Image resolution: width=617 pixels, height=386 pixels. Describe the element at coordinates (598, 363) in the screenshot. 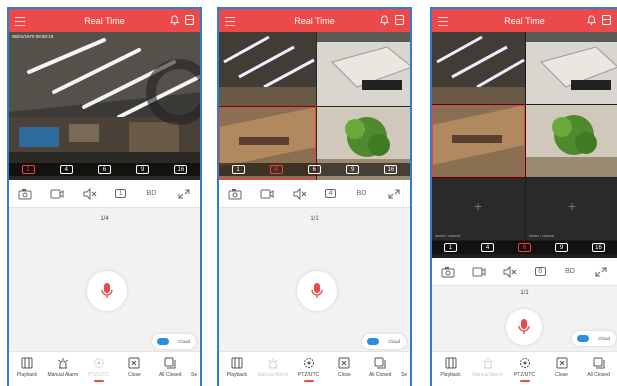

I see `all-closed-icon` at that location.